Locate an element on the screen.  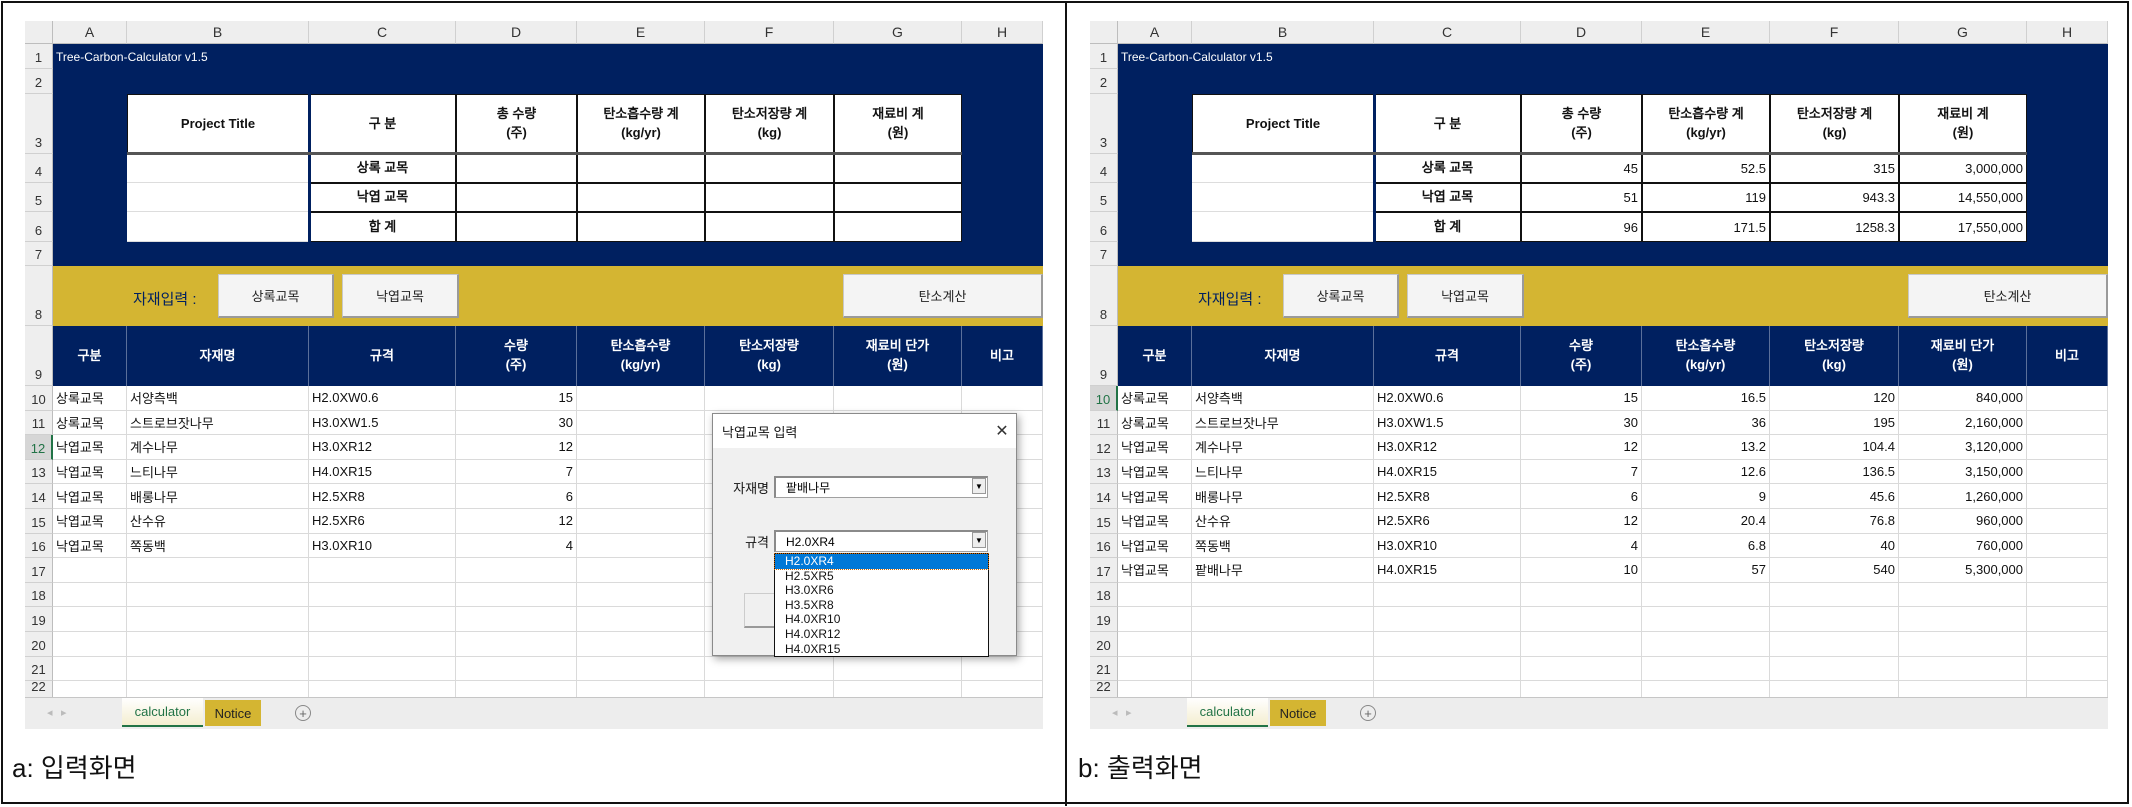
row-header: 15 is located at coordinates (39, 521).